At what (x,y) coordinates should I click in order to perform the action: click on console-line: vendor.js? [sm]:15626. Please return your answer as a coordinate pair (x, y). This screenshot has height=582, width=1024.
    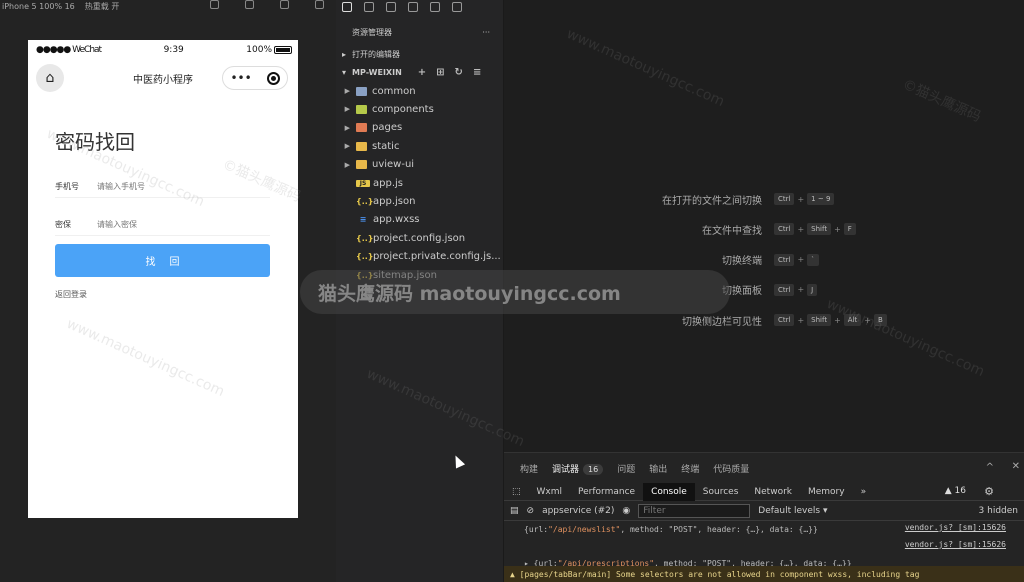
    Looking at the image, I should click on (764, 546).